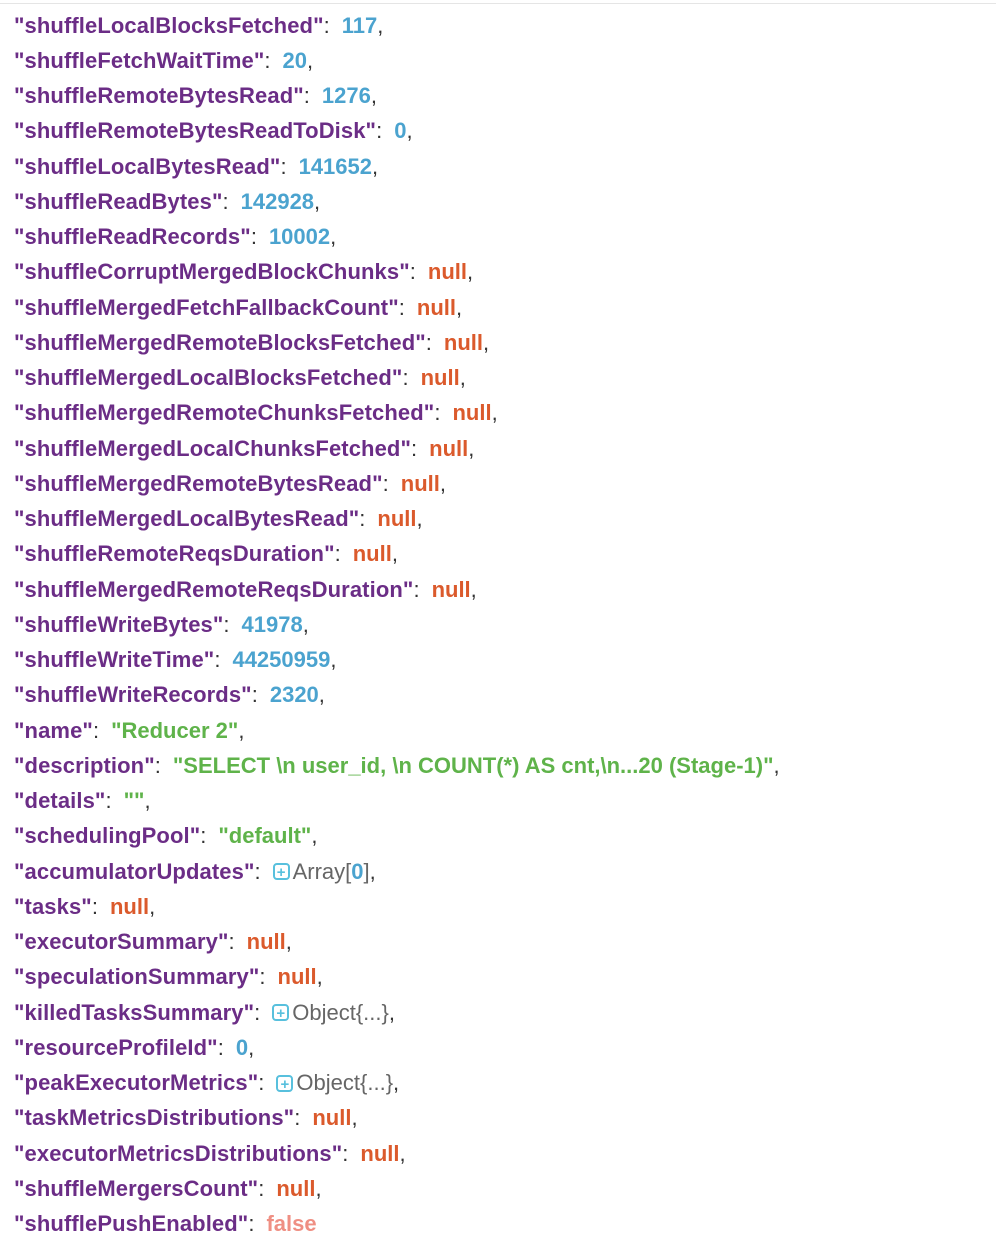 Image resolution: width=996 pixels, height=1246 pixels. Describe the element at coordinates (294, 695) in the screenshot. I see `json-value-number: 2320` at that location.